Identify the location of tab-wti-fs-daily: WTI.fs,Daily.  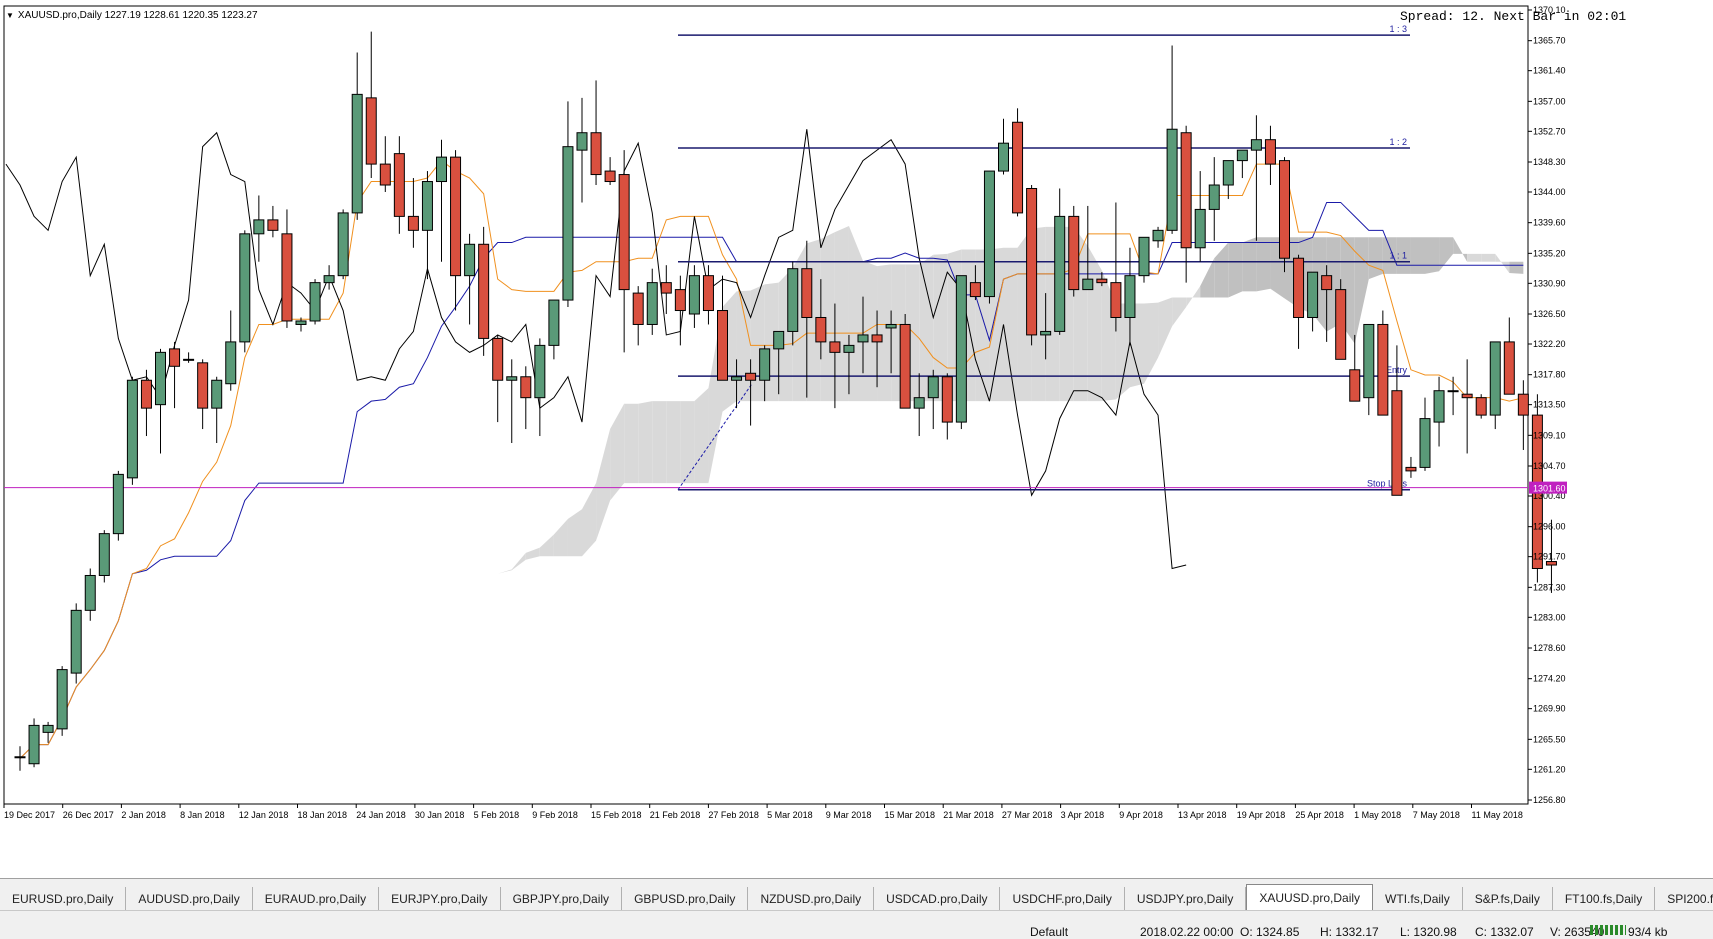
(1418, 899).